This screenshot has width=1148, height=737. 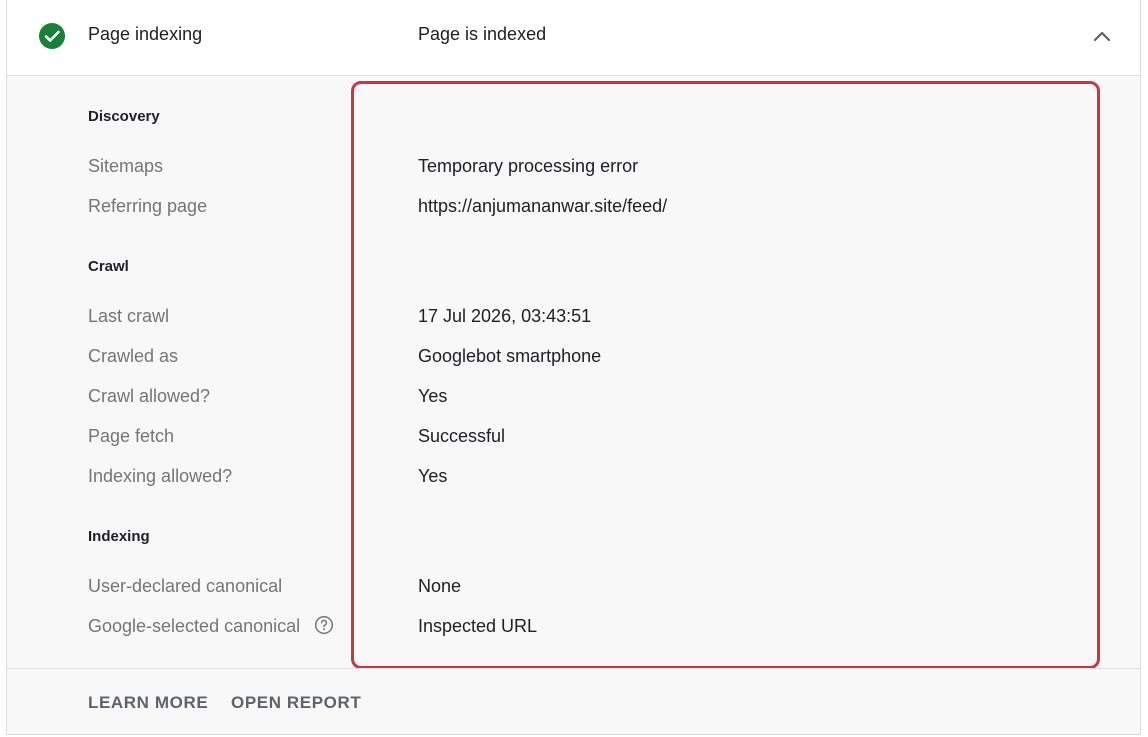 What do you see at coordinates (543, 206) in the screenshot?
I see `value-referring-page: https://anjumananwar.site/feed/` at bounding box center [543, 206].